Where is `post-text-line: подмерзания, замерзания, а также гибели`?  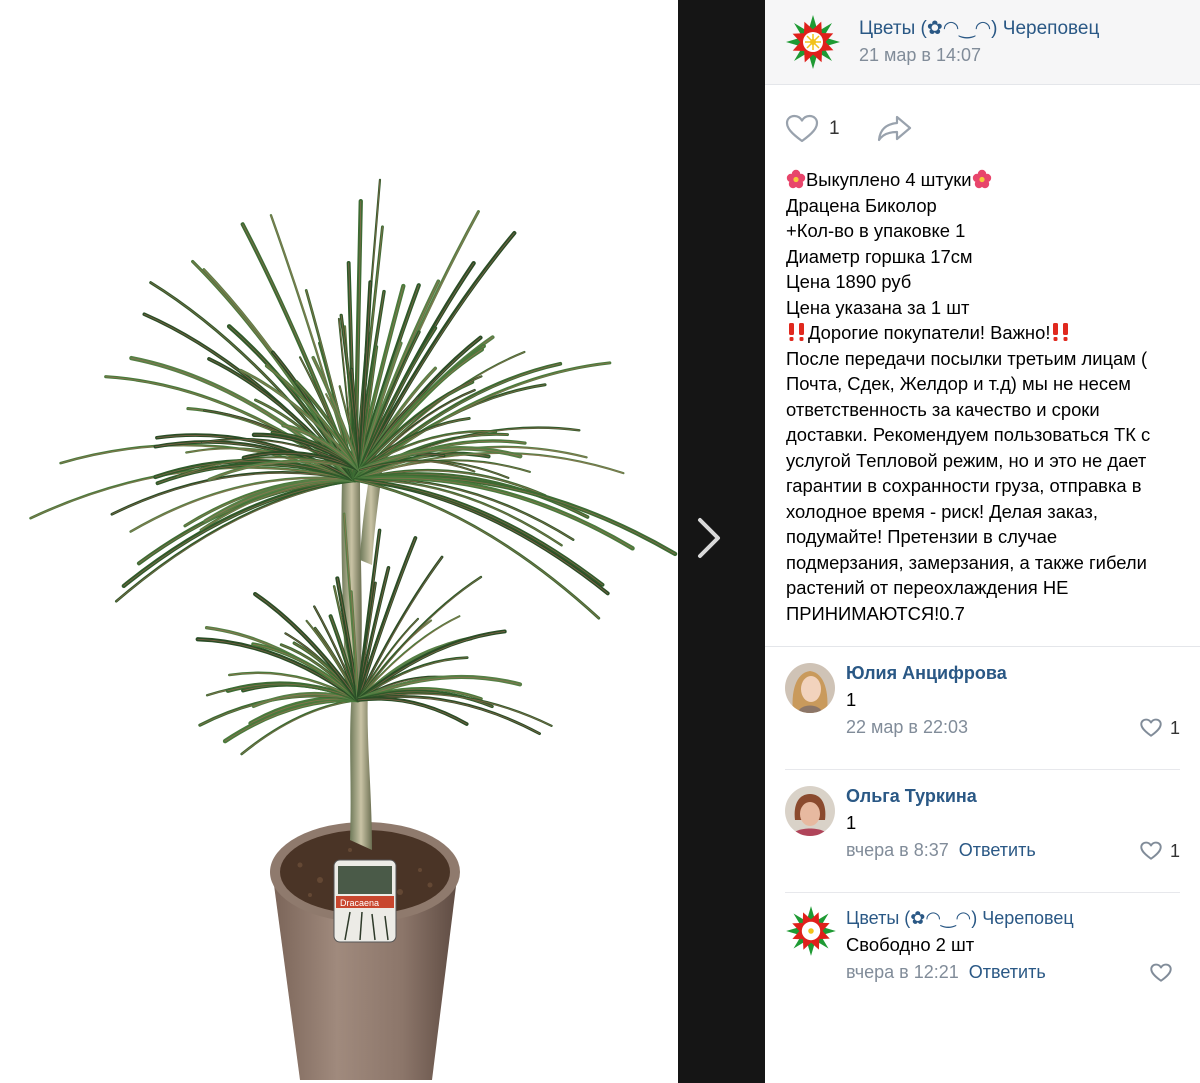 post-text-line: подмерзания, замерзания, а также гибели is located at coordinates (985, 563).